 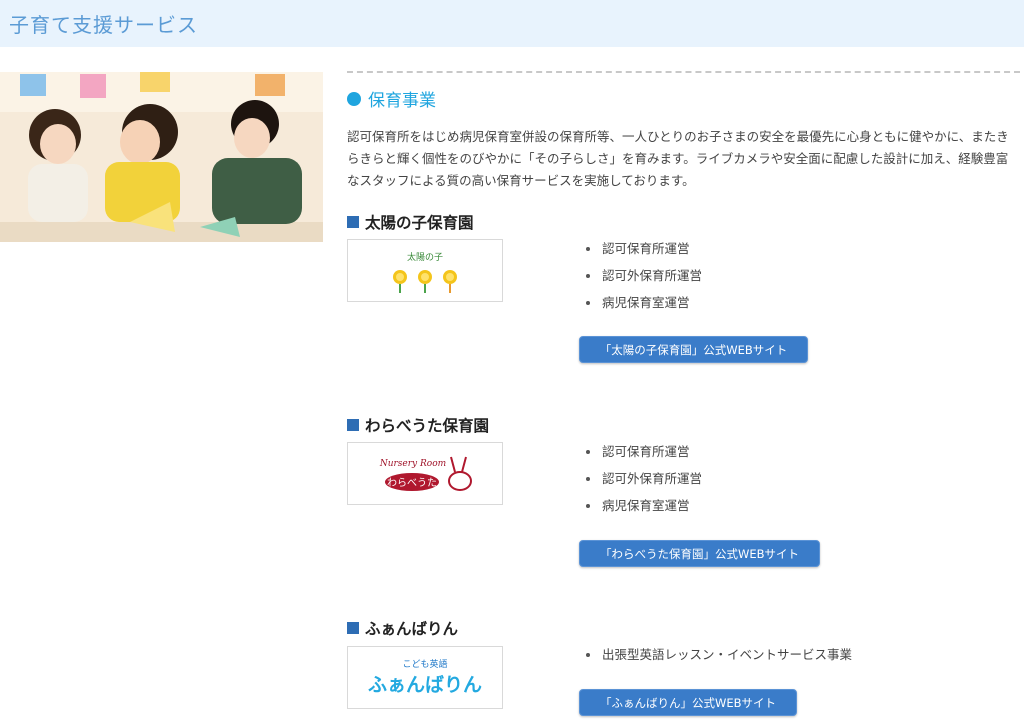 What do you see at coordinates (161, 157) in the screenshot?
I see `children-photo` at bounding box center [161, 157].